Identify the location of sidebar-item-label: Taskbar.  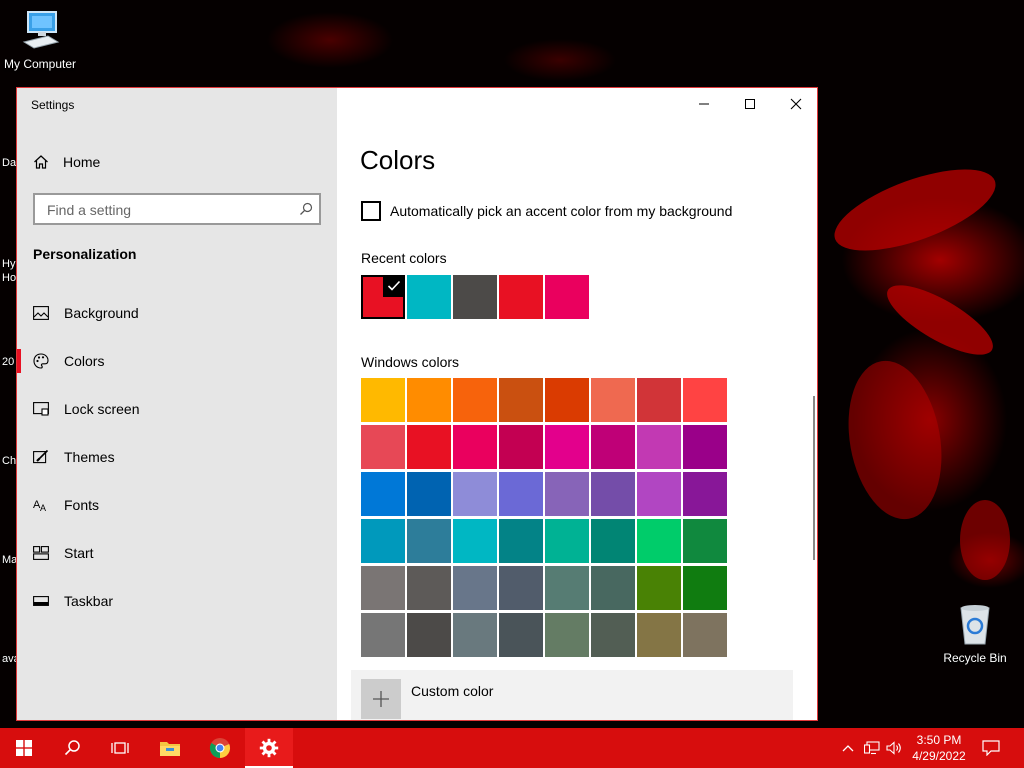
(89, 601).